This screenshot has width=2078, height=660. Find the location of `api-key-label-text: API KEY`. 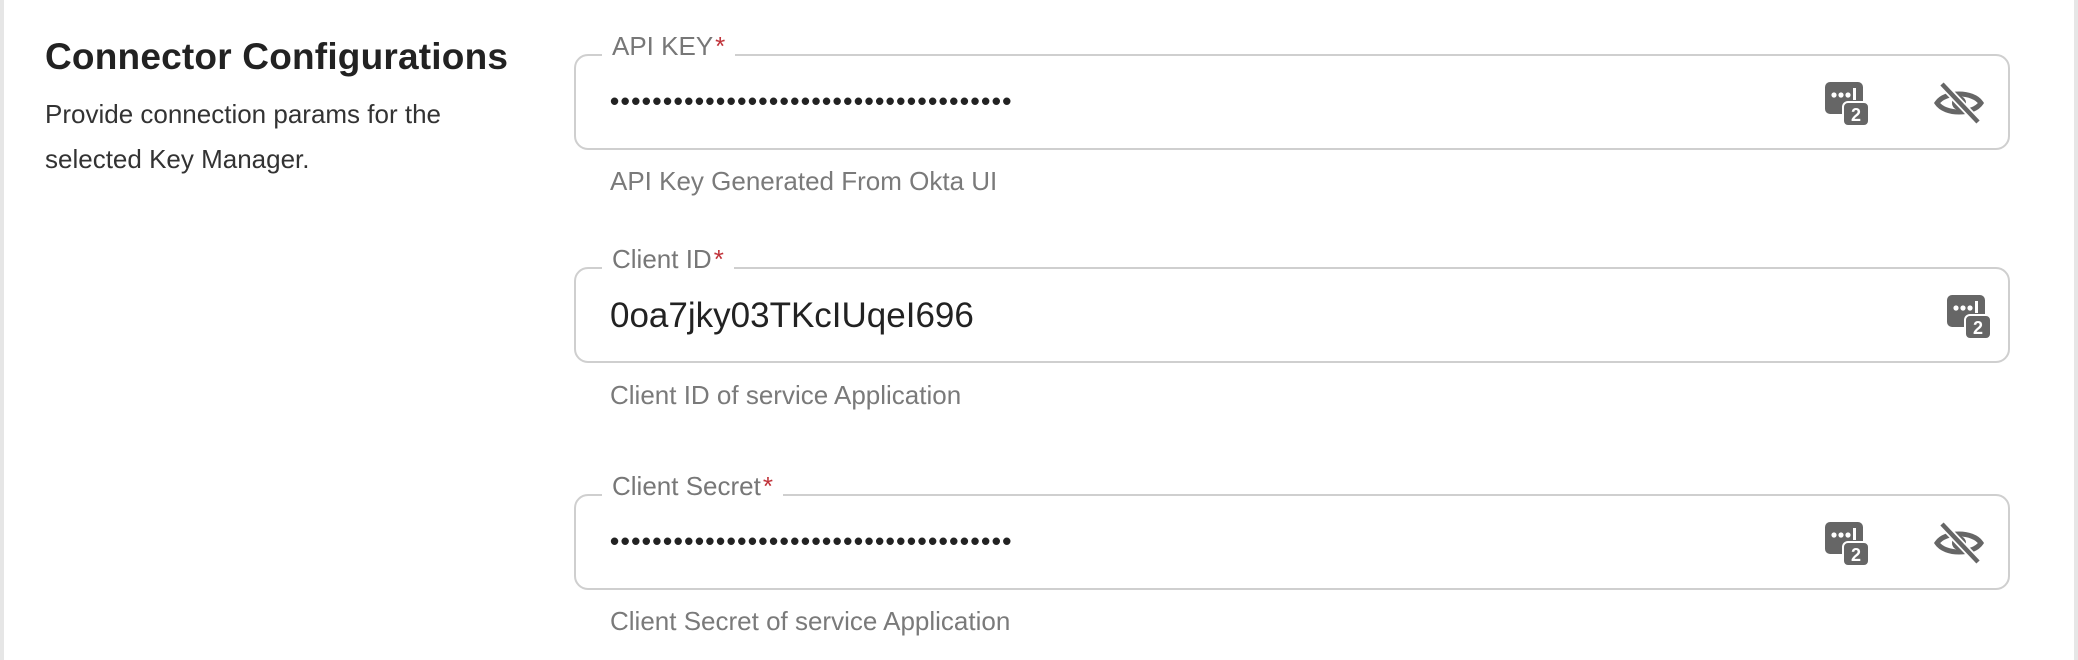

api-key-label-text: API KEY is located at coordinates (663, 46).